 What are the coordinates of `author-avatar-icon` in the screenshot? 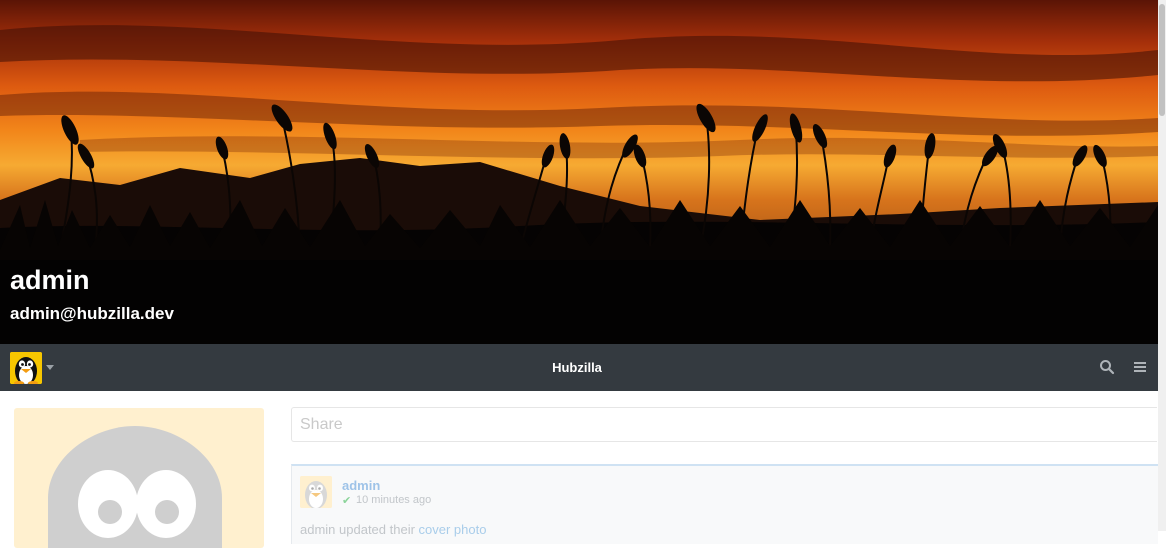 It's located at (316, 492).